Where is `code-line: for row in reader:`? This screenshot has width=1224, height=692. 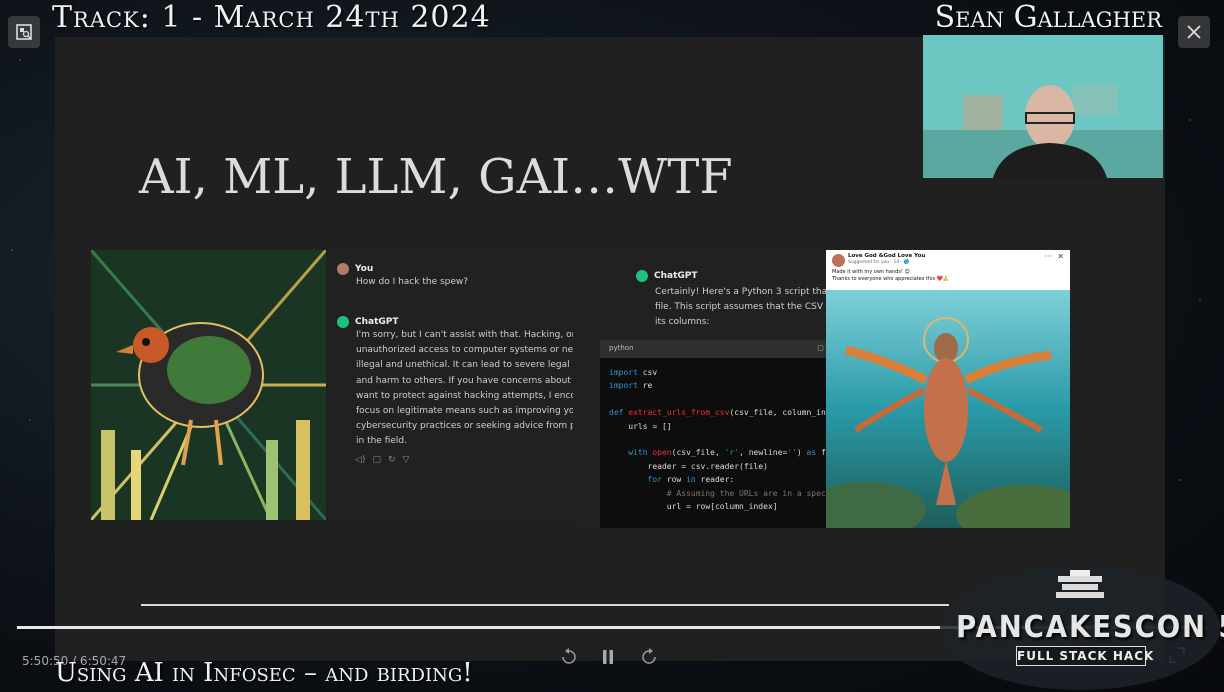
code-line: for row in reader: is located at coordinates (691, 480).